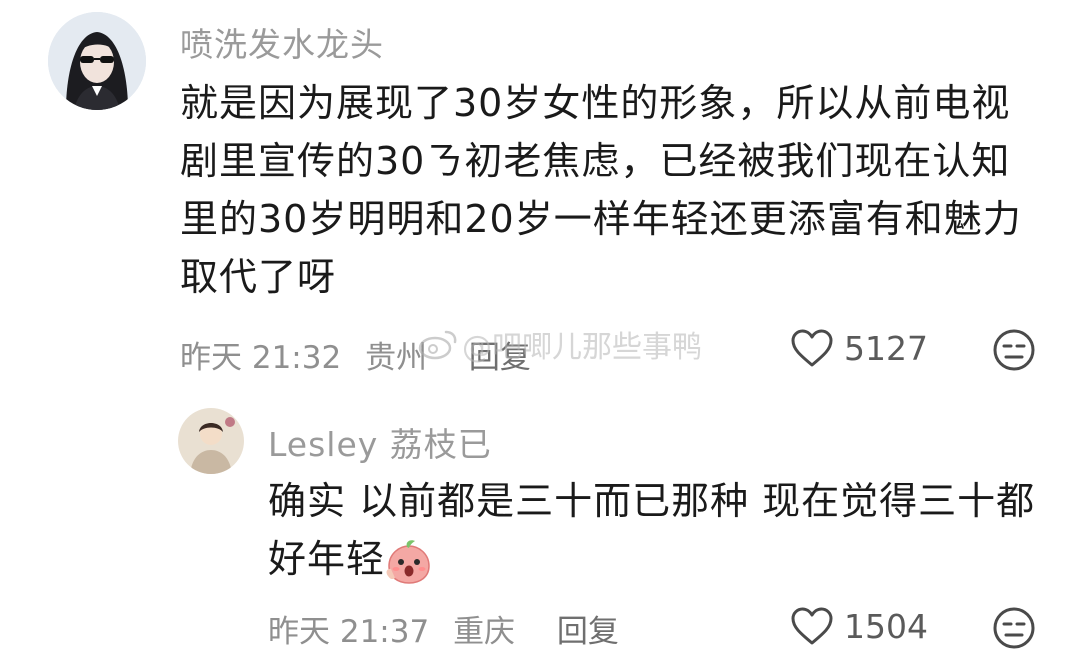 The height and width of the screenshot is (671, 1080). Describe the element at coordinates (886, 348) in the screenshot. I see `like-count: 5127` at that location.